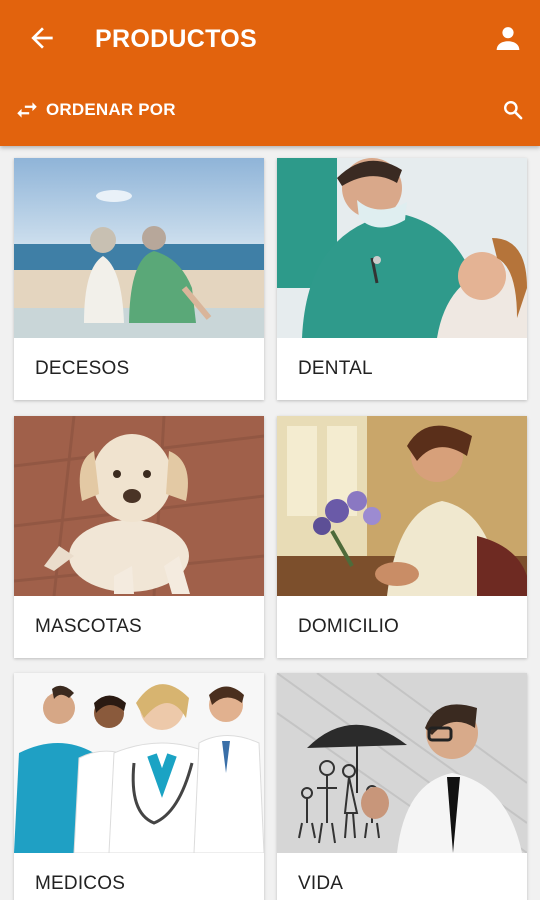 The image size is (540, 900). I want to click on product-image-domicilio, so click(402, 506).